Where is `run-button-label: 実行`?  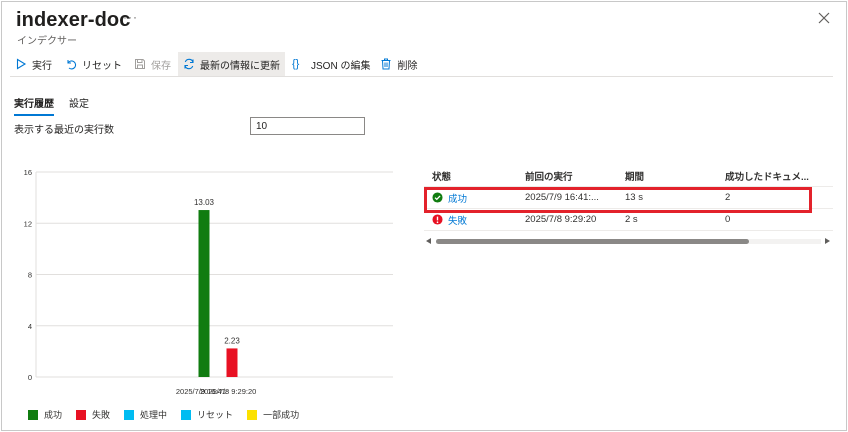 run-button-label: 実行 is located at coordinates (42, 66).